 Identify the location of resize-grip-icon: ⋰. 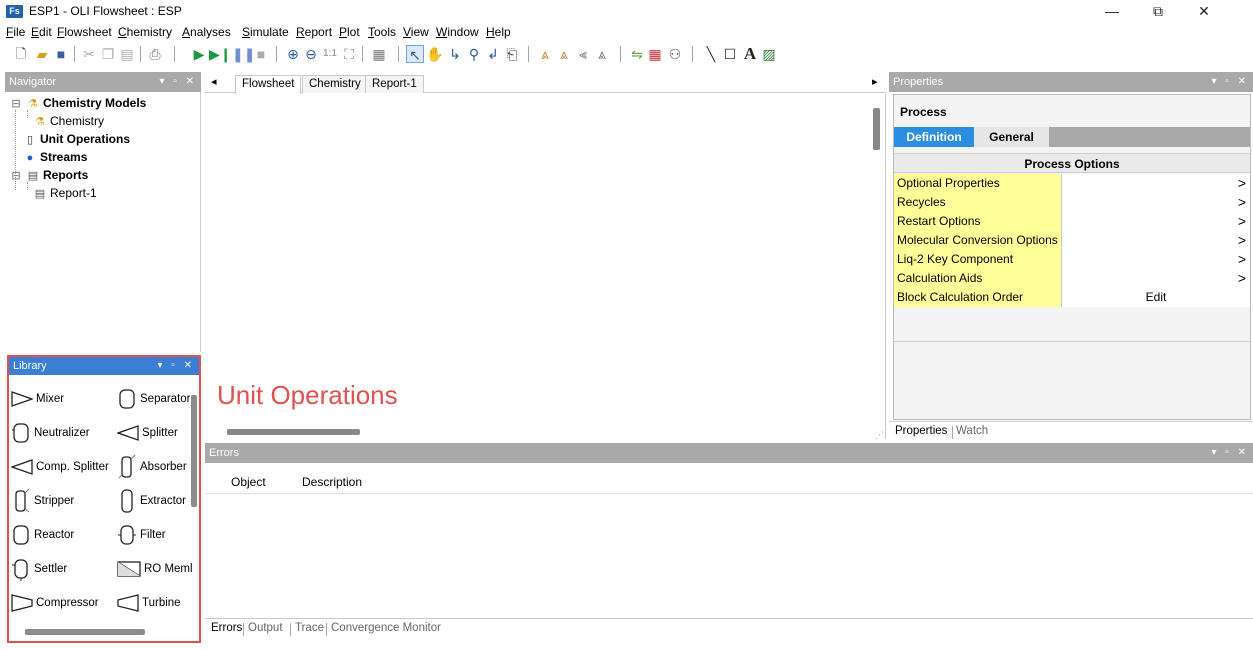
(879, 435).